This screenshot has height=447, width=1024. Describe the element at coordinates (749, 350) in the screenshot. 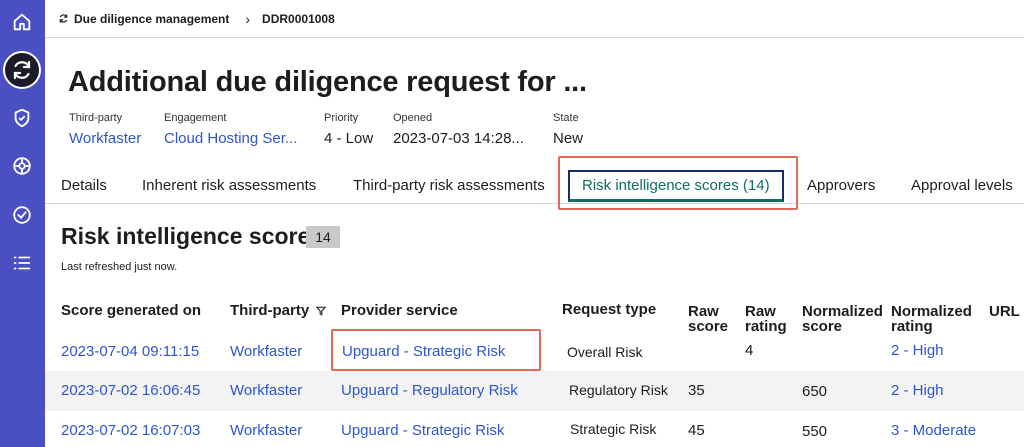

I see `raw-rating-cell: 4` at that location.